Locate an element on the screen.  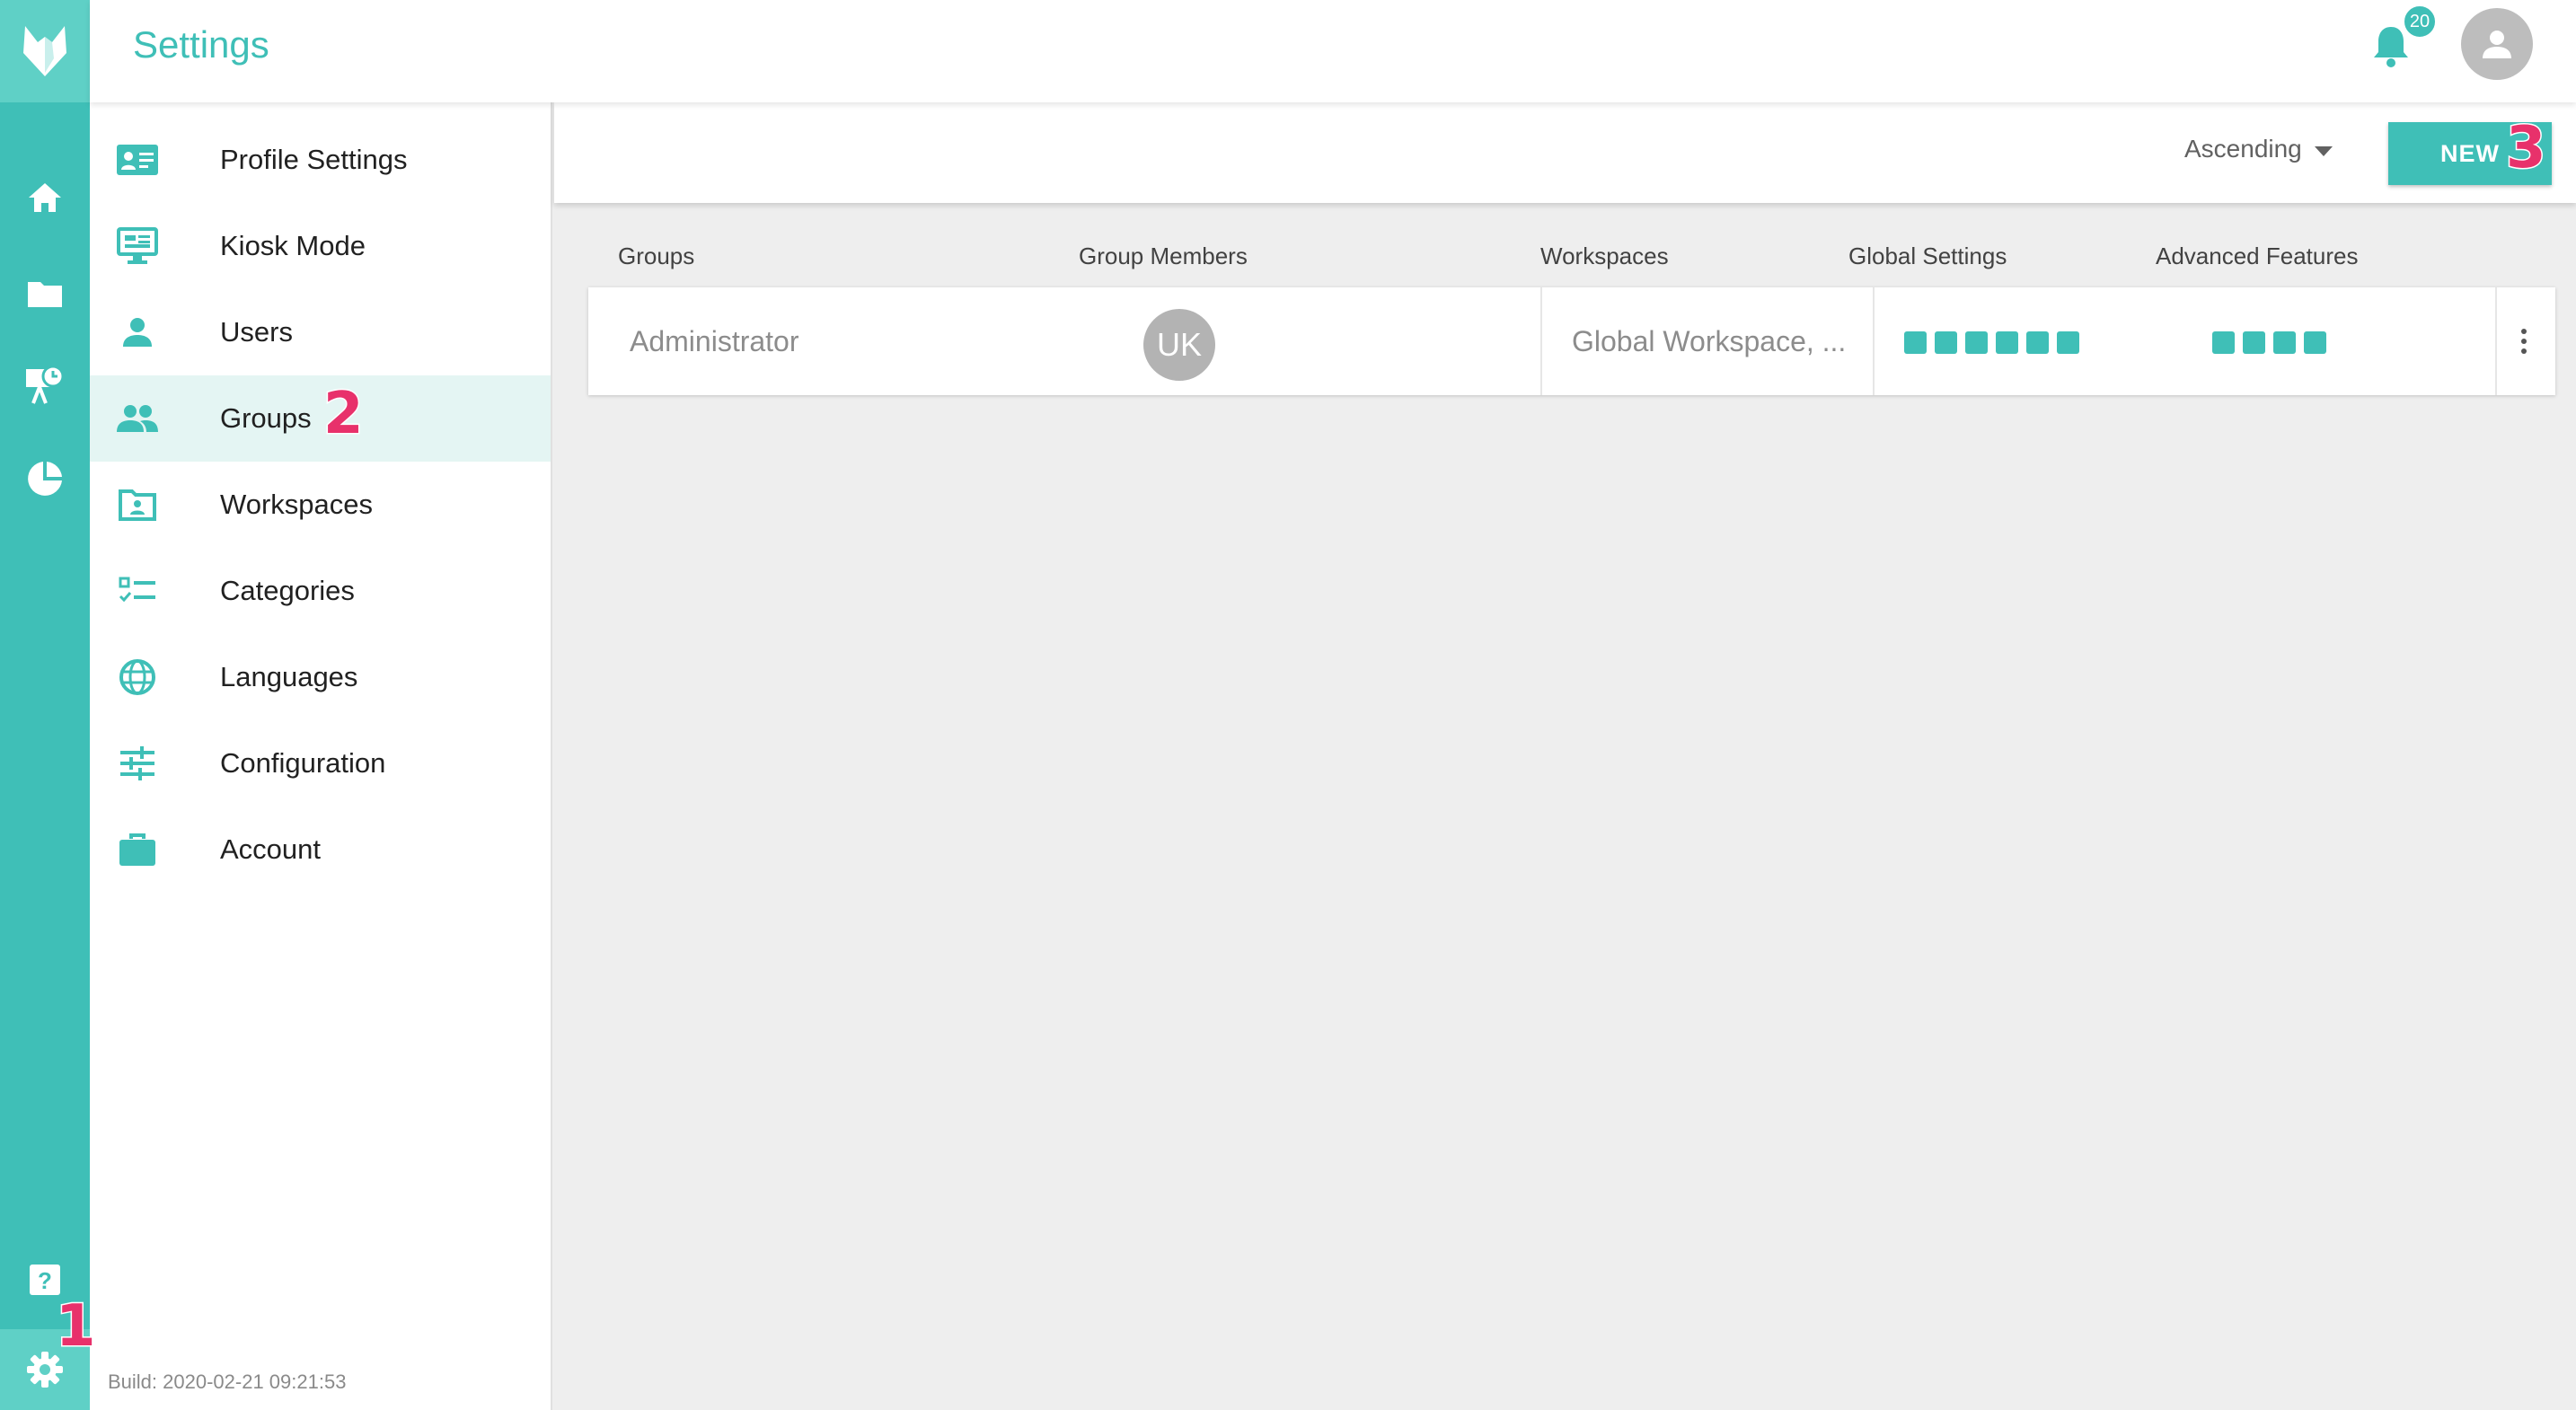
sidebar-item-profile-settings: Profile Settings is located at coordinates (320, 160).